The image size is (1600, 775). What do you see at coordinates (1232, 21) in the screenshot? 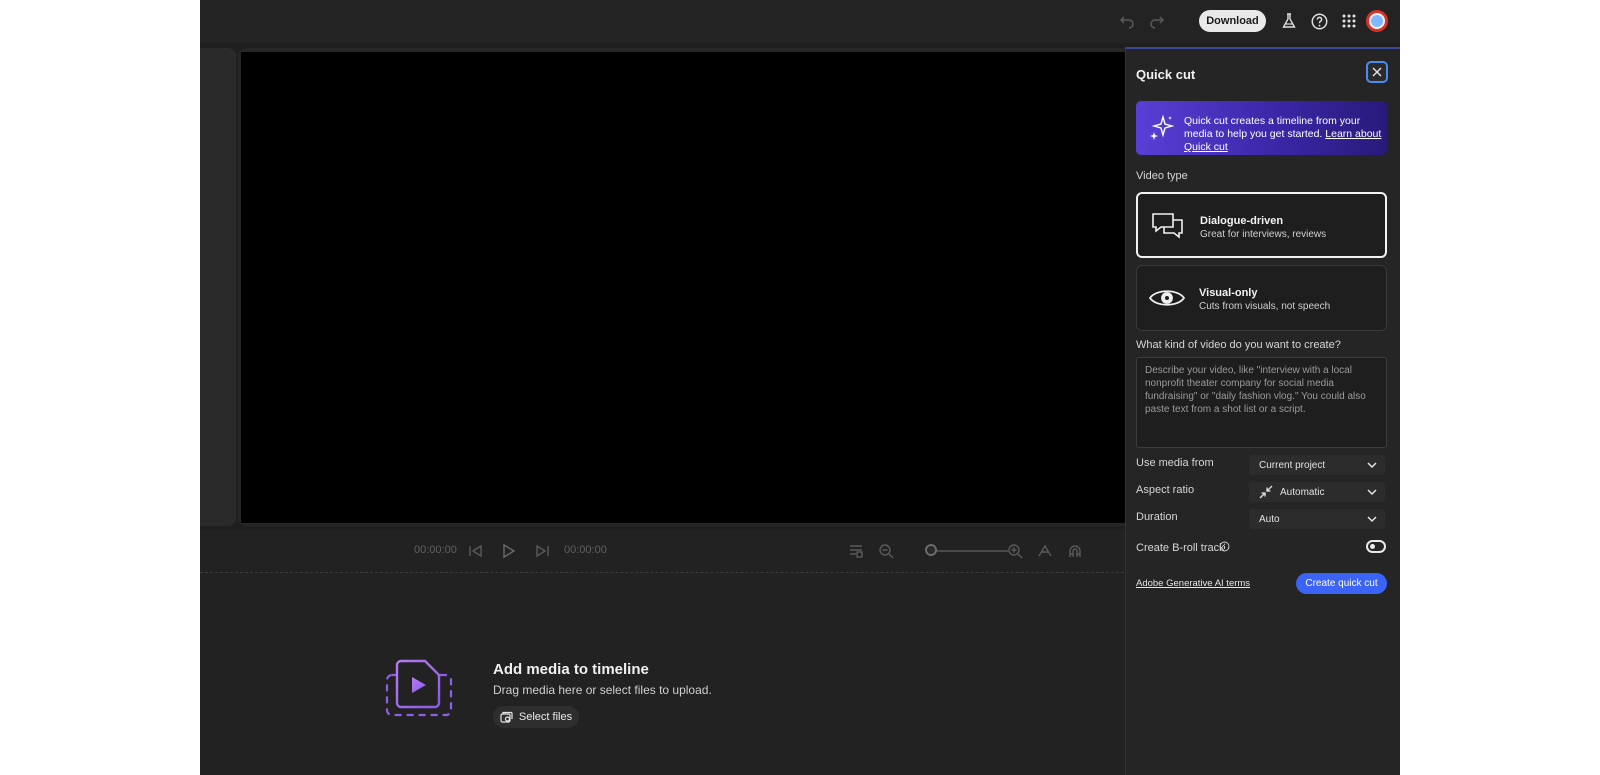
I see `download-button: Download` at bounding box center [1232, 21].